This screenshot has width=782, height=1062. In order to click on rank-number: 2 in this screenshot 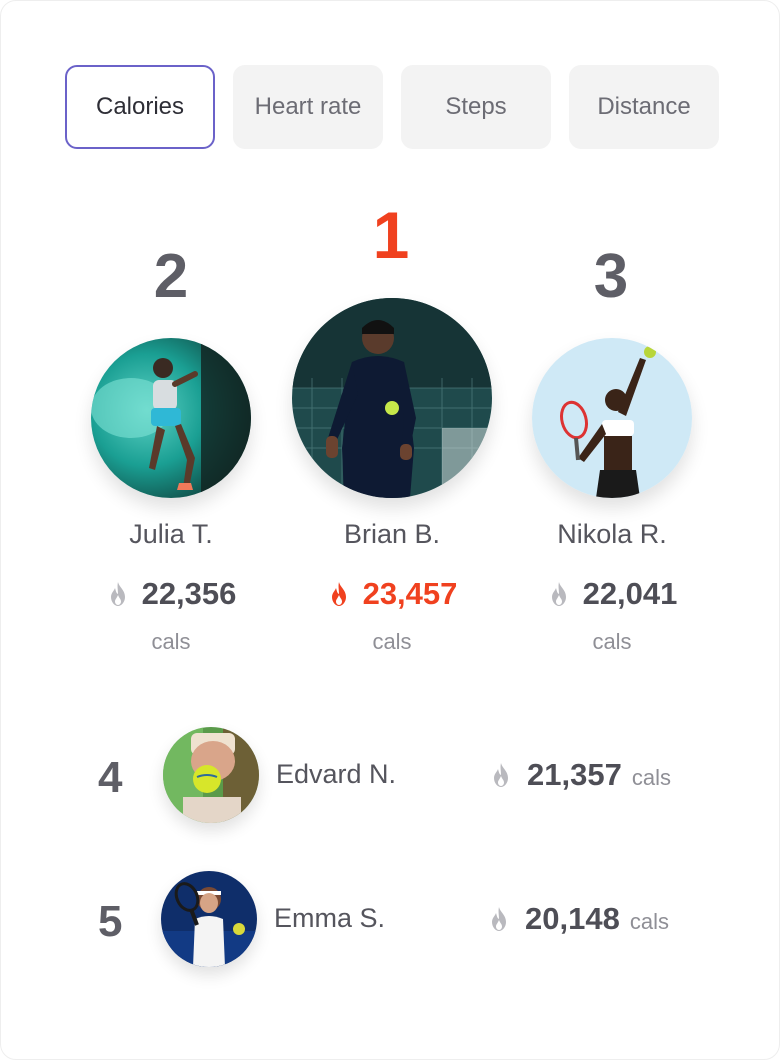, I will do `click(171, 276)`.